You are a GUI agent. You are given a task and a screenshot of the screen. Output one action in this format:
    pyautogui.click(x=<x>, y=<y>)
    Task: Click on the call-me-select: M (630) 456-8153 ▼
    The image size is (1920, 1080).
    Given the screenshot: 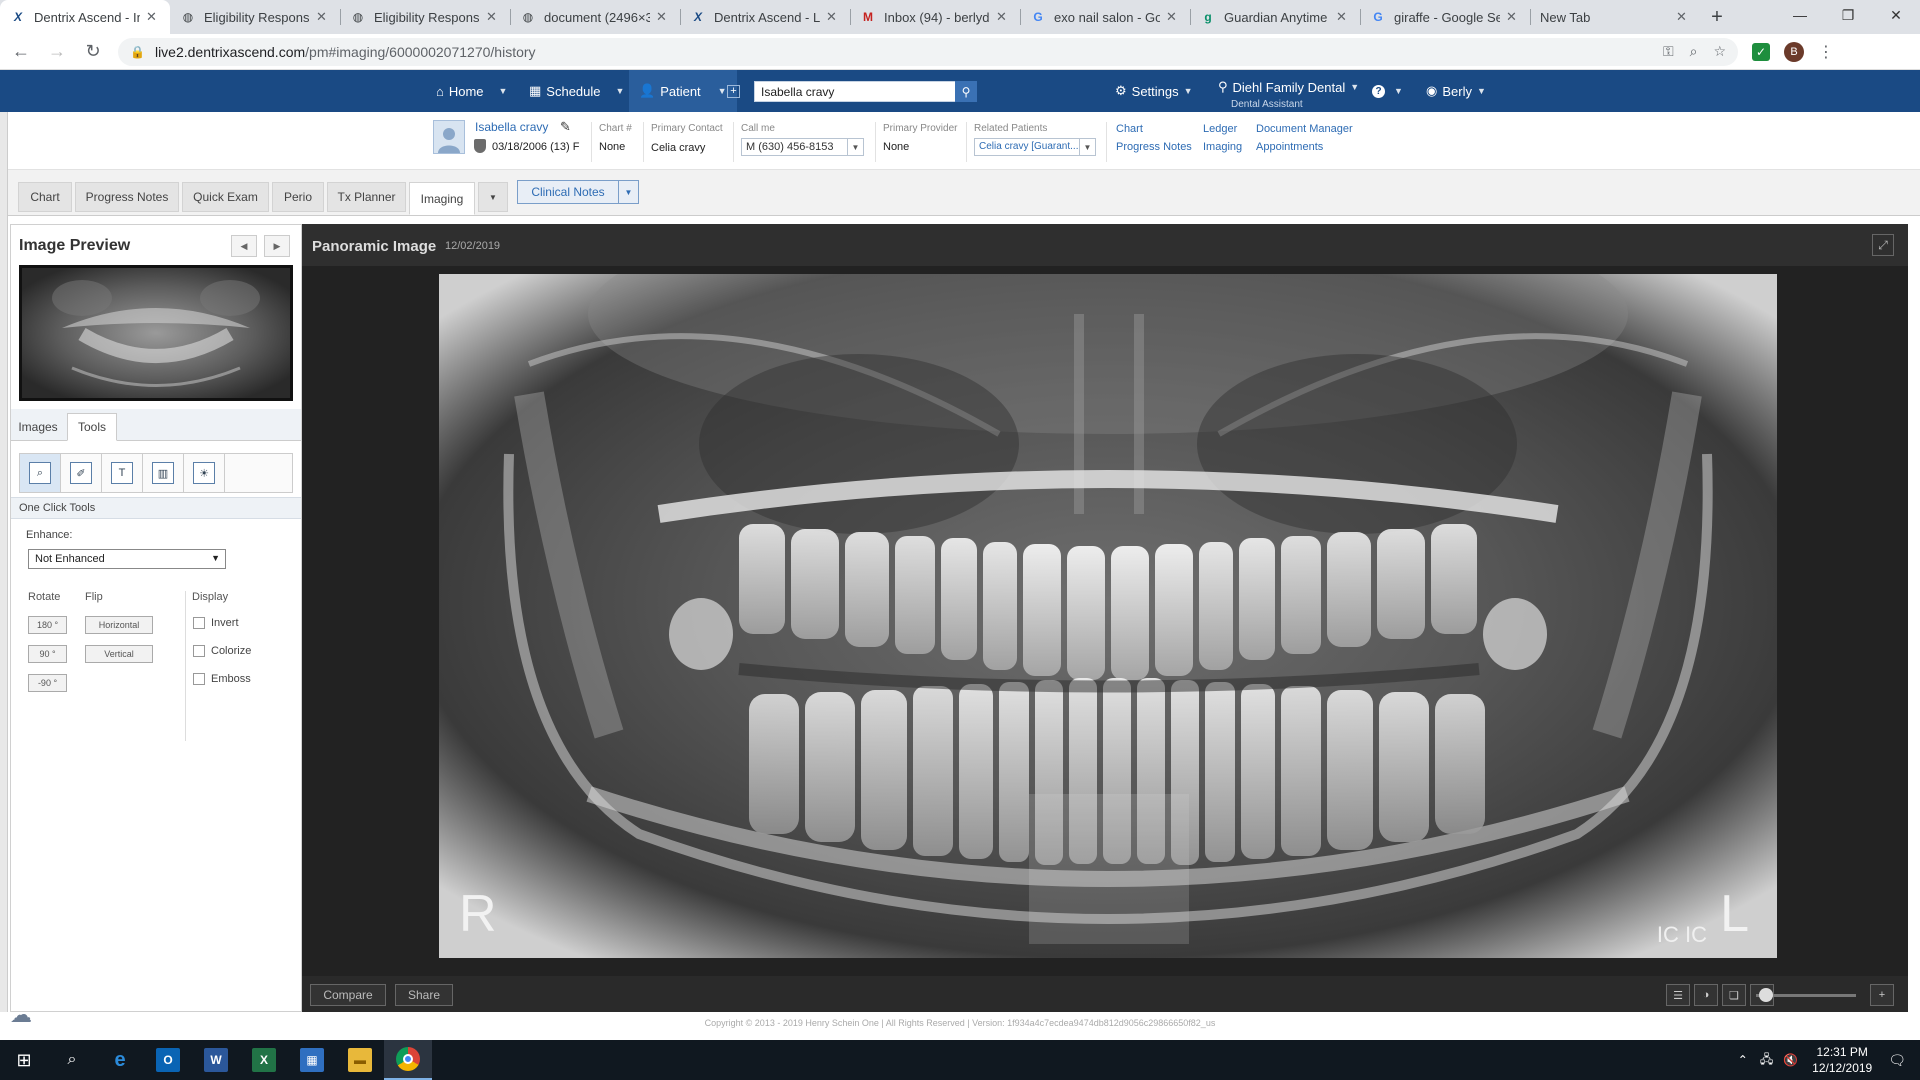 What is the action you would take?
    pyautogui.click(x=802, y=147)
    